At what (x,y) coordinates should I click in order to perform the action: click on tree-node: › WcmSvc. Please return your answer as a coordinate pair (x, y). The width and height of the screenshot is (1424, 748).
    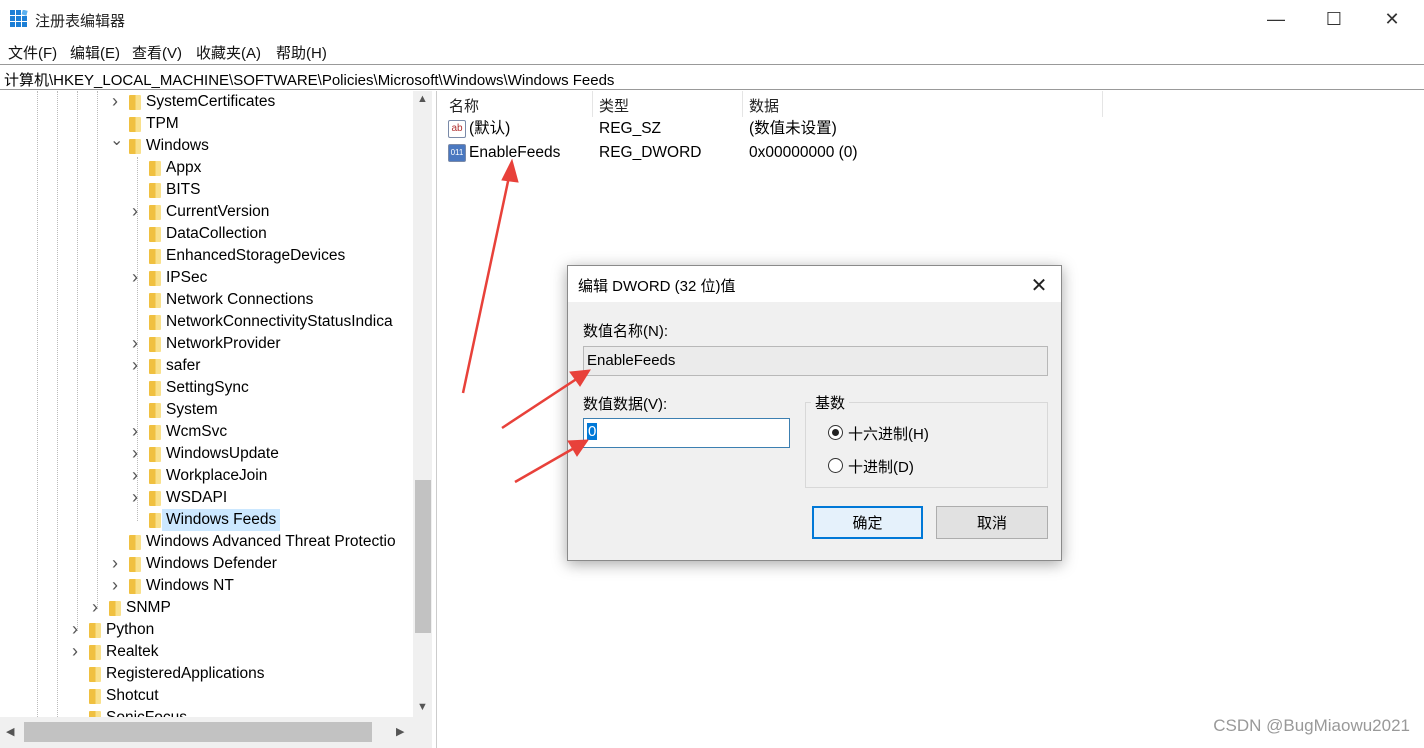
    Looking at the image, I should click on (206, 432).